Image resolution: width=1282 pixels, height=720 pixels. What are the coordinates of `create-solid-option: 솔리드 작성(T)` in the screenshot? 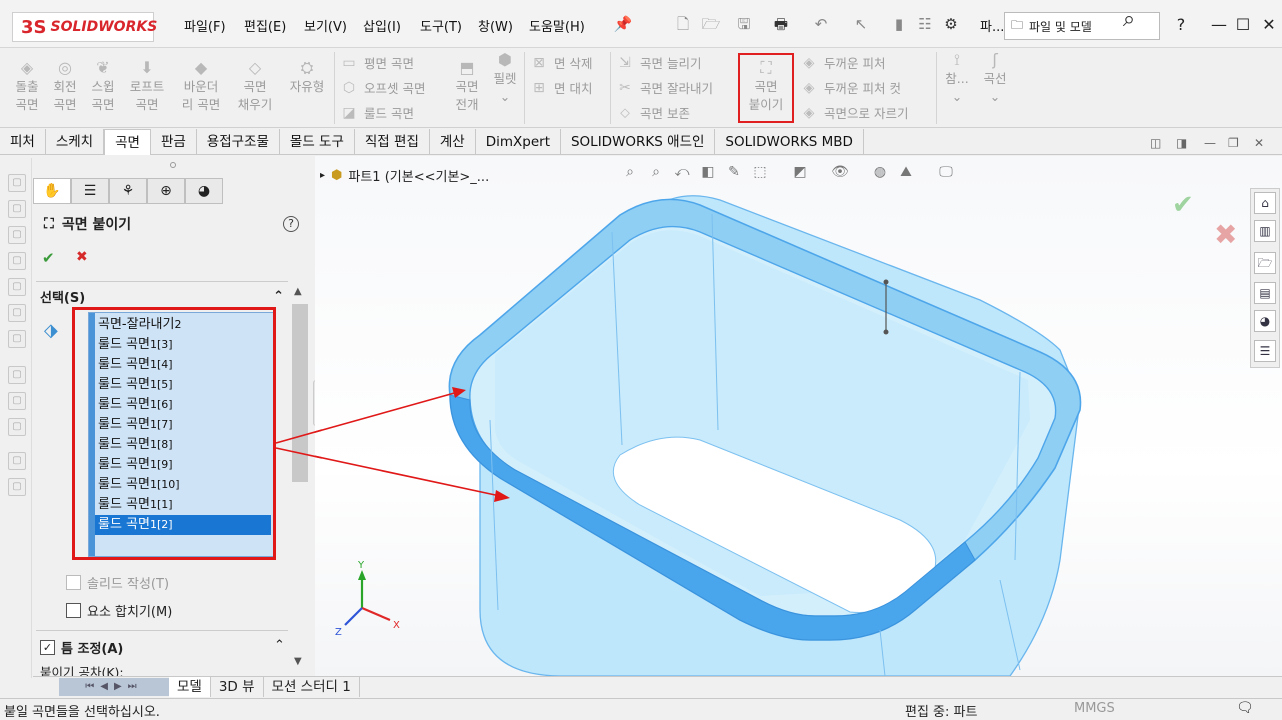 It's located at (117, 582).